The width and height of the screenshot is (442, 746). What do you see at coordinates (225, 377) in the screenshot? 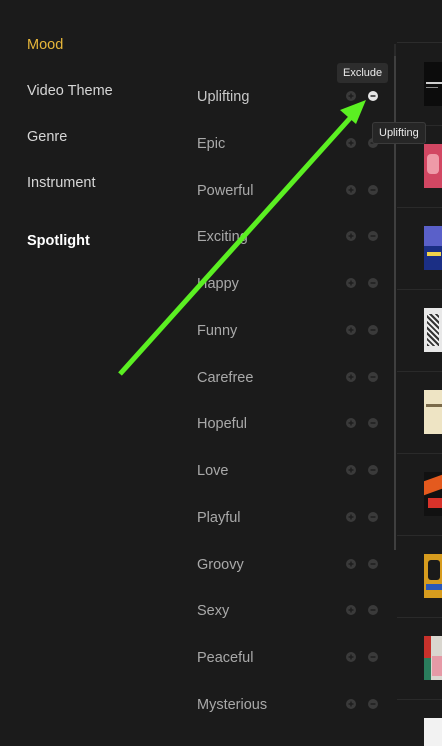
I see `mood-label: Carefree` at bounding box center [225, 377].